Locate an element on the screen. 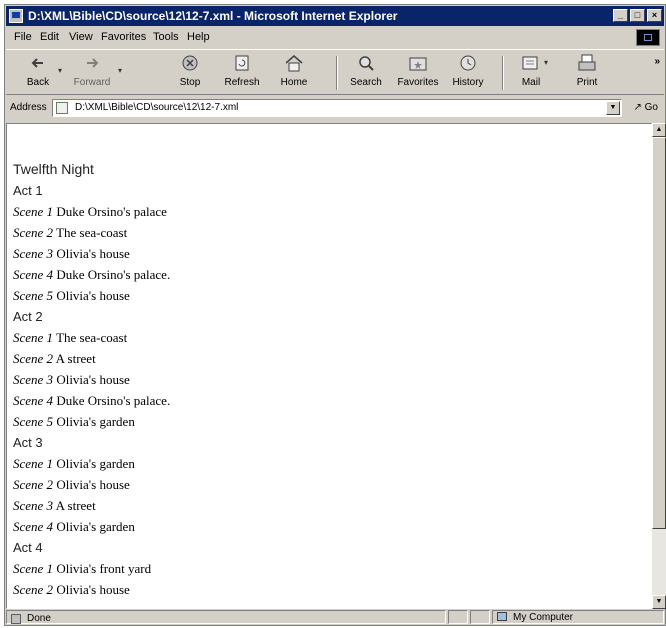 Image resolution: width=666 pixels, height=628 pixels. history-button: History is located at coordinates (468, 70).